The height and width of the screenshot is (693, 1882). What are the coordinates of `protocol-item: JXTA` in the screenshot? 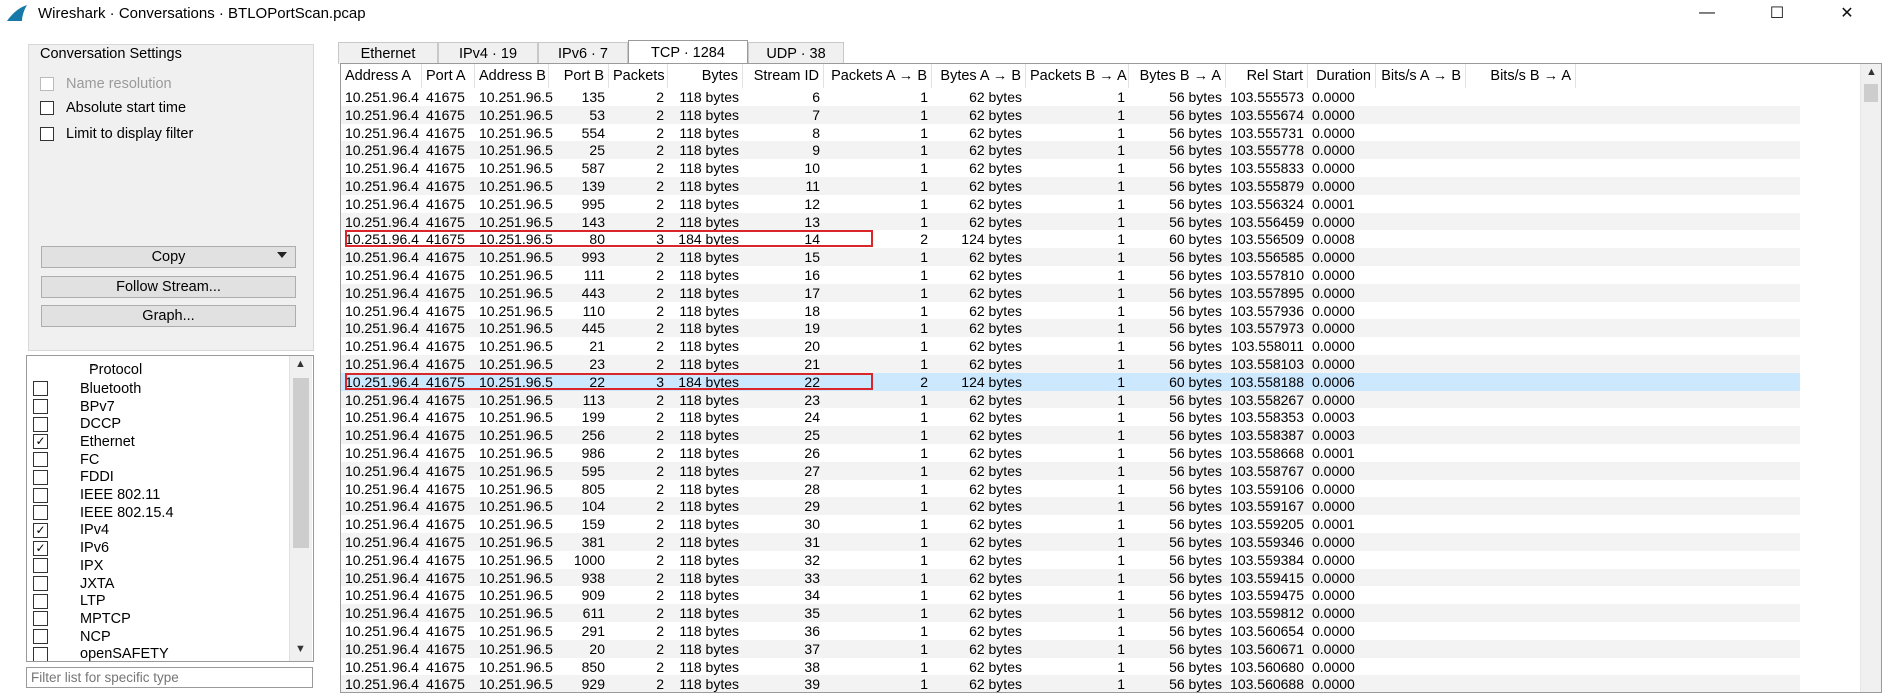 It's located at (70, 584).